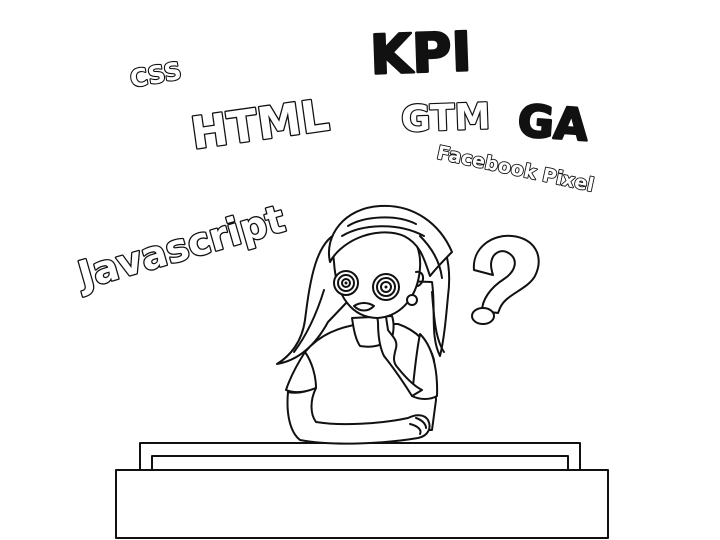  I want to click on question-mark-icon, so click(505, 279).